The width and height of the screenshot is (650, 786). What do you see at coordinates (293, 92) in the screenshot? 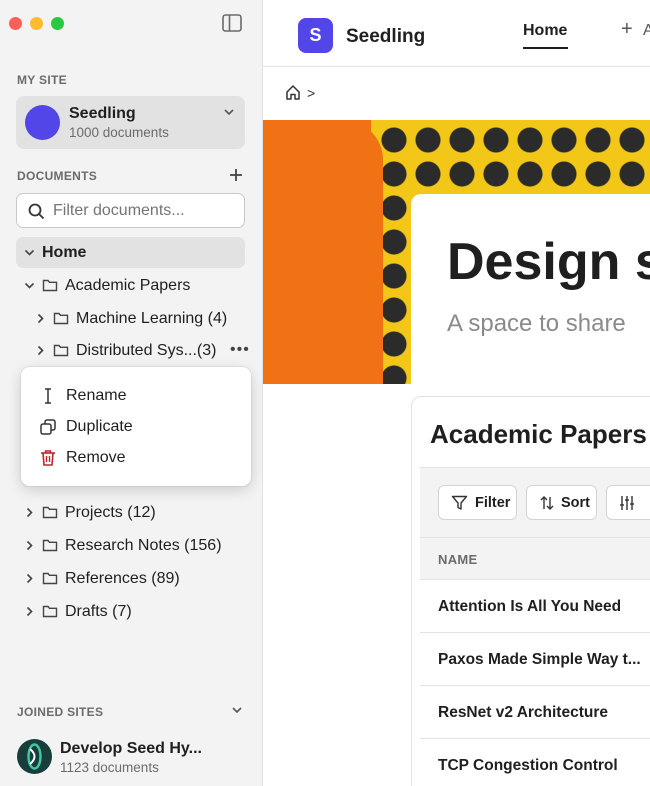
I see `home-icon` at bounding box center [293, 92].